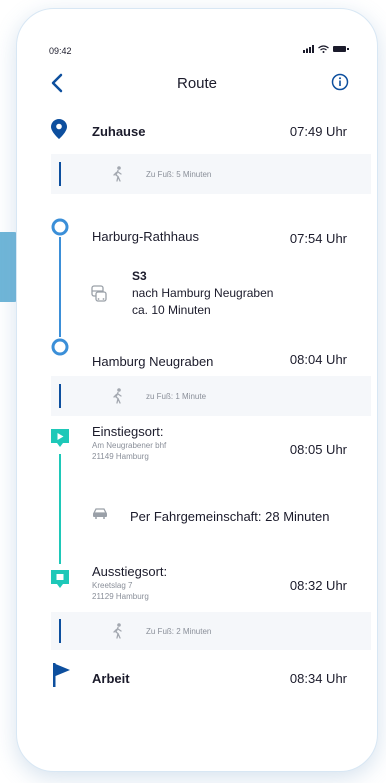 The width and height of the screenshot is (386, 783). Describe the element at coordinates (119, 131) in the screenshot. I see `stop-name: Zuhause` at that location.